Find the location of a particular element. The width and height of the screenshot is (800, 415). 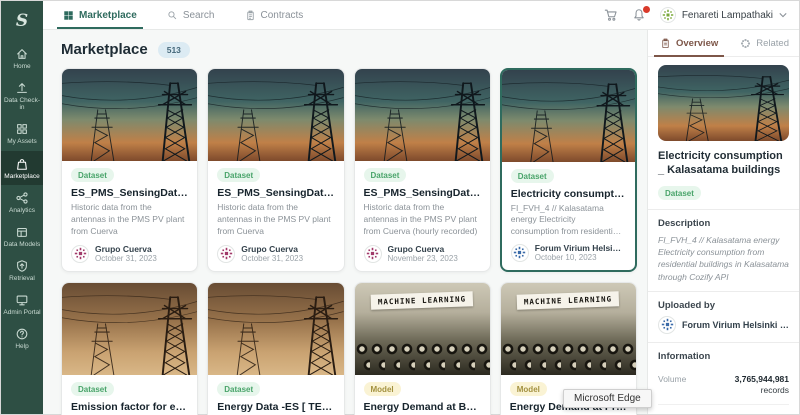

card-thumbnail: MACHINE LEARNING is located at coordinates (422, 329).